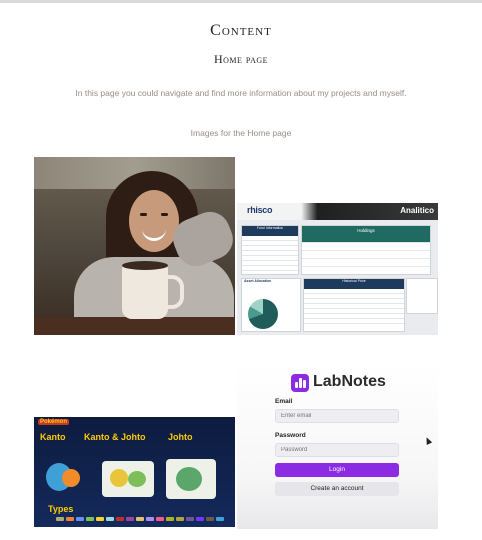 This screenshot has height=540, width=482. I want to click on dashboard-brand: Analitico, so click(417, 210).